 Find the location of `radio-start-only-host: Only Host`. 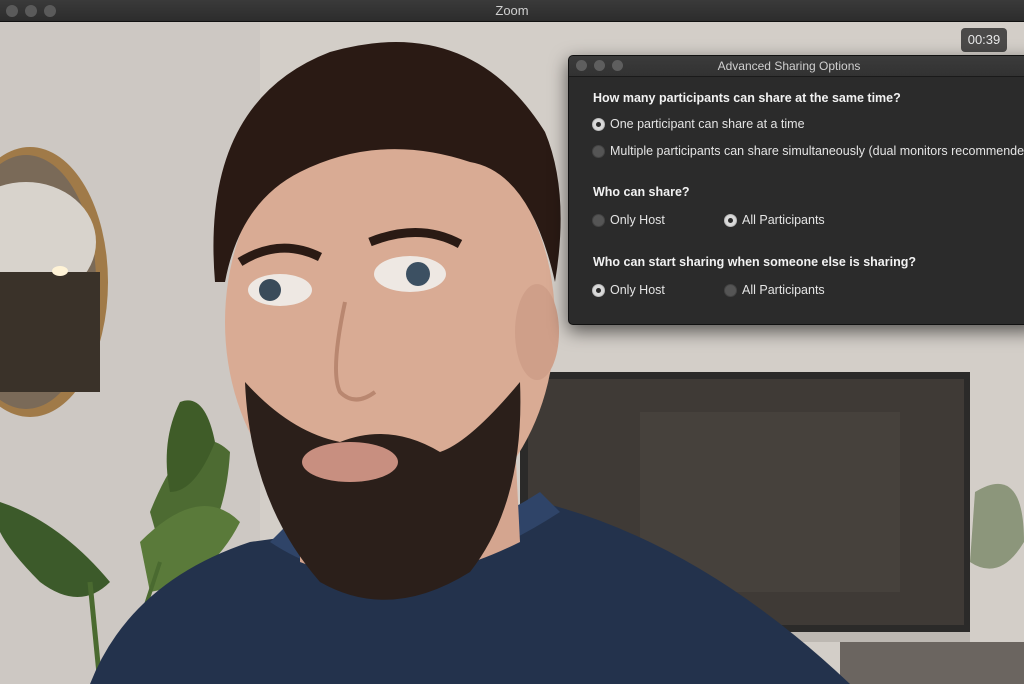

radio-start-only-host: Only Host is located at coordinates (628, 290).